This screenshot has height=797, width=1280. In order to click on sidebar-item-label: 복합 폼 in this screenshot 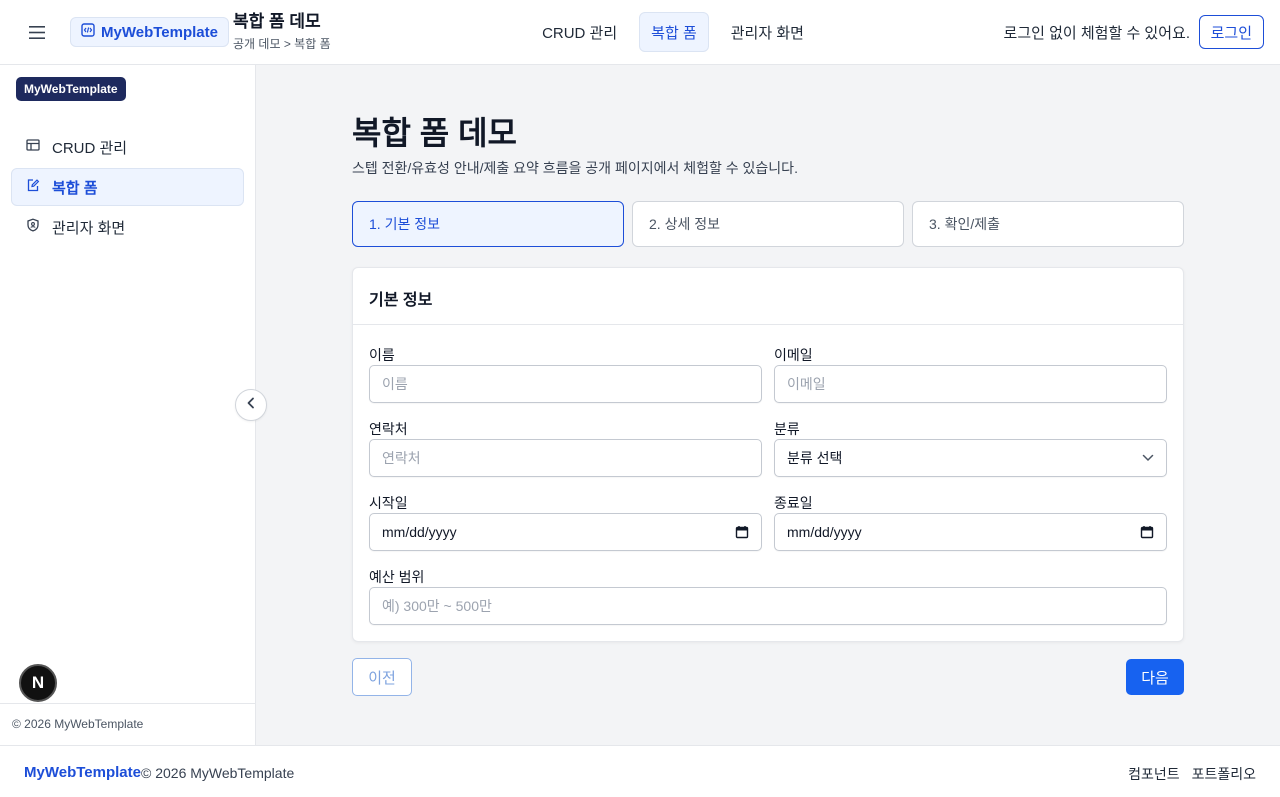, I will do `click(75, 188)`.